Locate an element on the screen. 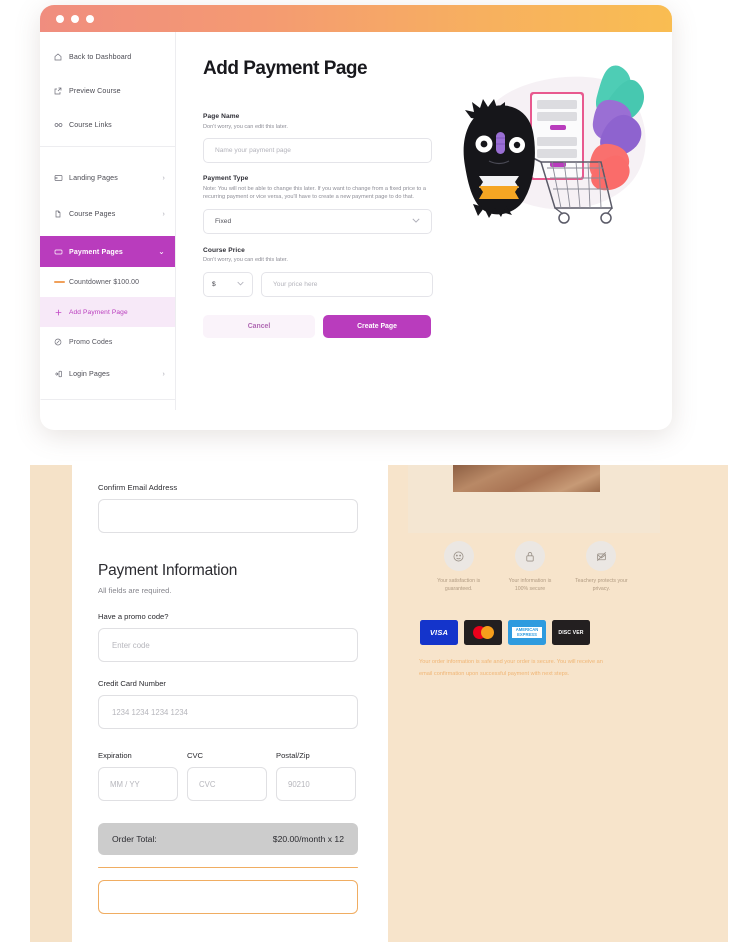 The image size is (756, 942). page-name-placeholder: Name your payment page is located at coordinates (253, 151).